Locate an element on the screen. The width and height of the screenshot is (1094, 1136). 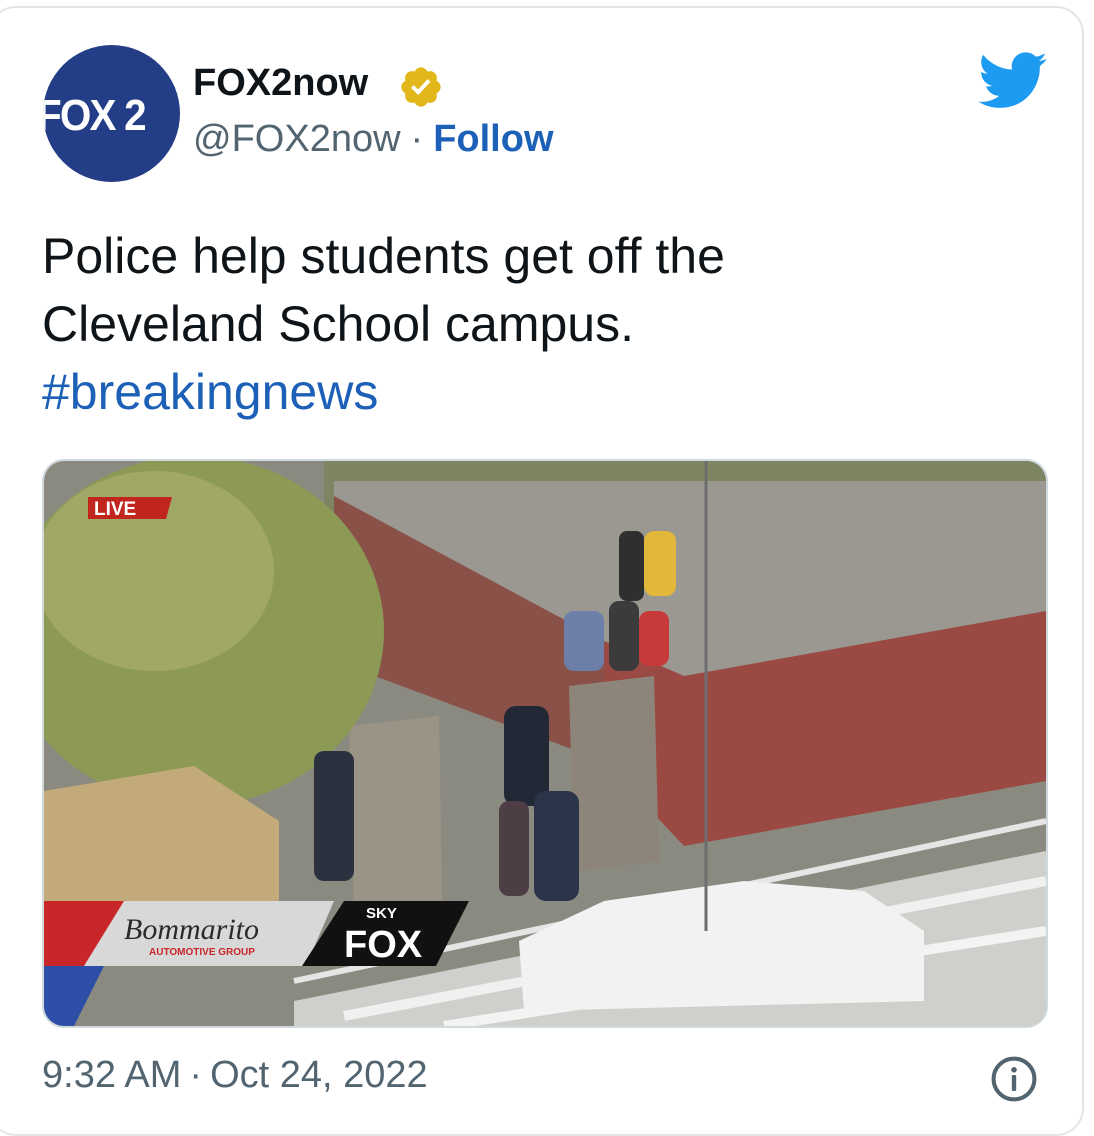
tweet-time: 9:32 AM is located at coordinates (112, 1075).